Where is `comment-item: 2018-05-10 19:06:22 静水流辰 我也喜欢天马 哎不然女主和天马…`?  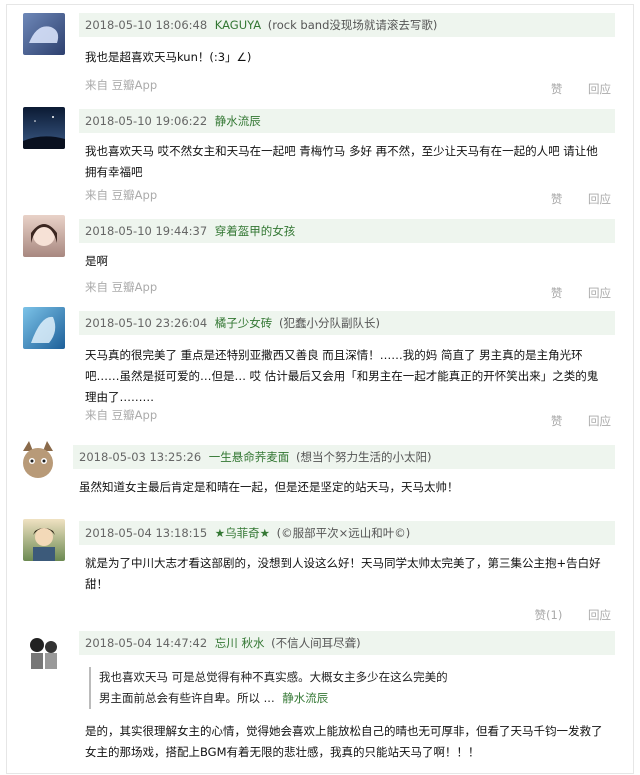
comment-item: 2018-05-10 19:06:22 静水流辰 我也喜欢天马 哎不然女主和天马… is located at coordinates (320, 158).